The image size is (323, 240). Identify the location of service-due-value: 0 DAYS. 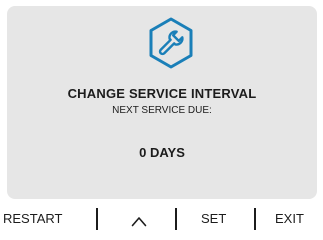
(162, 152).